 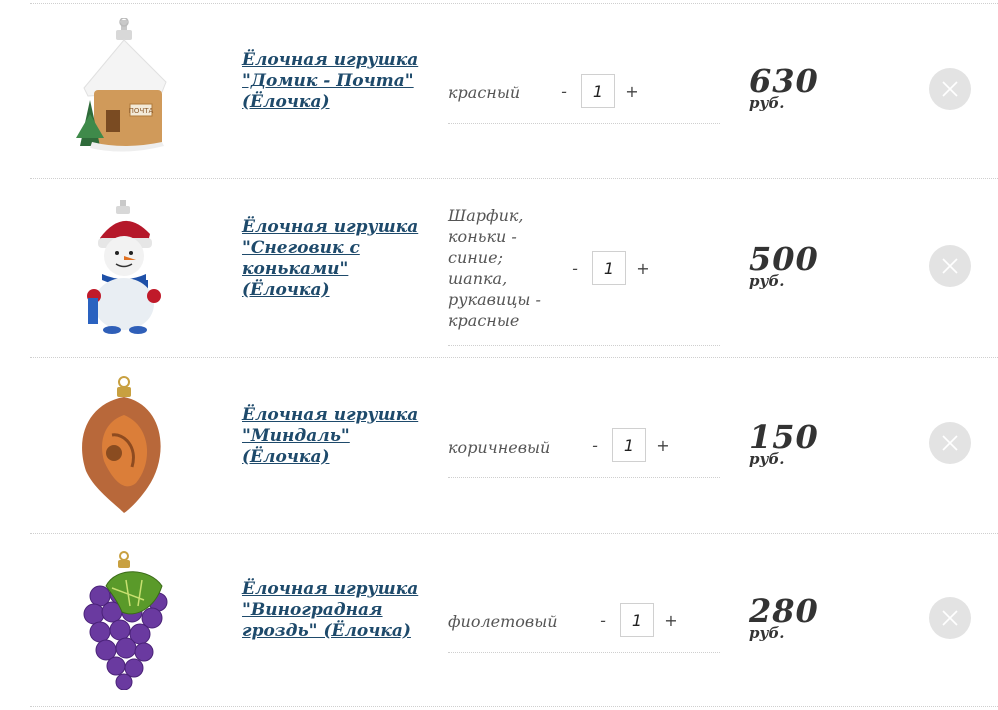 I want to click on variant-label: фиолетовый, so click(x=503, y=621).